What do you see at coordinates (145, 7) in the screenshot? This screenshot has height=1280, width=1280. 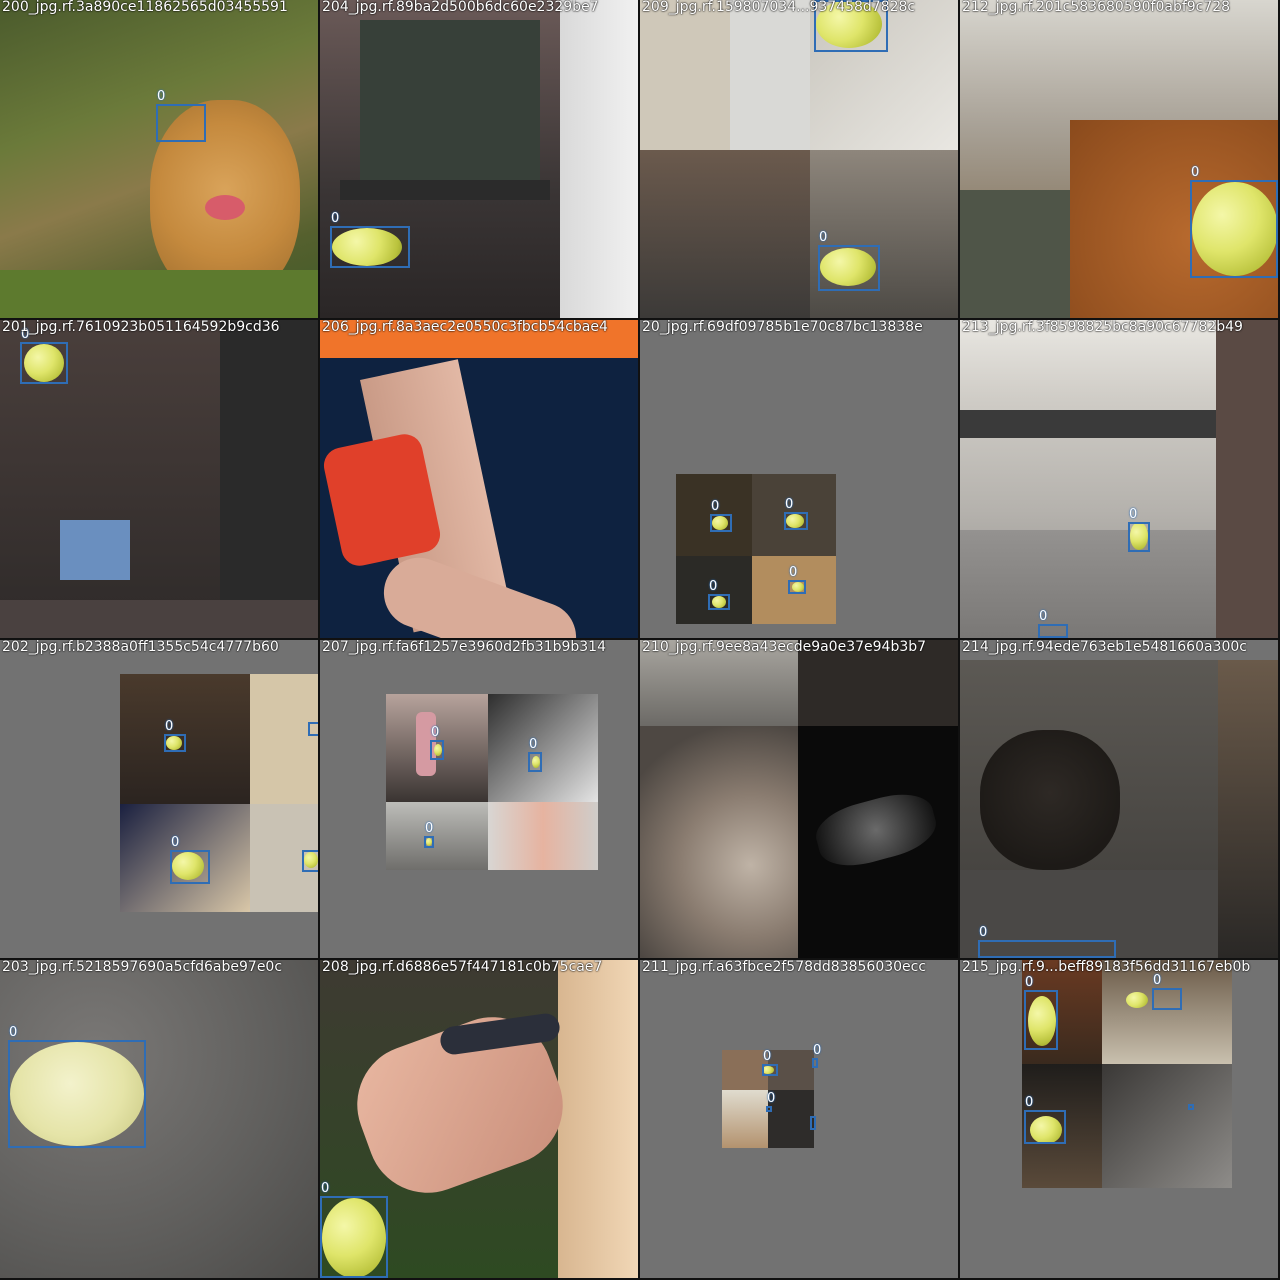 I see `filename-label: 200_jpg.rf.3a890ce11862565d03455591` at bounding box center [145, 7].